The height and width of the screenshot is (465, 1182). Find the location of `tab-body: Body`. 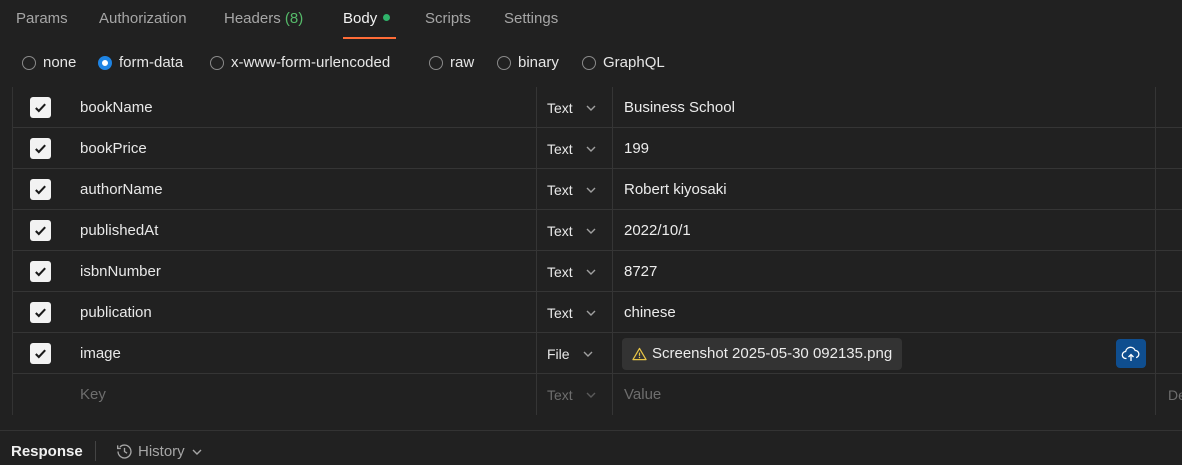

tab-body: Body is located at coordinates (367, 18).